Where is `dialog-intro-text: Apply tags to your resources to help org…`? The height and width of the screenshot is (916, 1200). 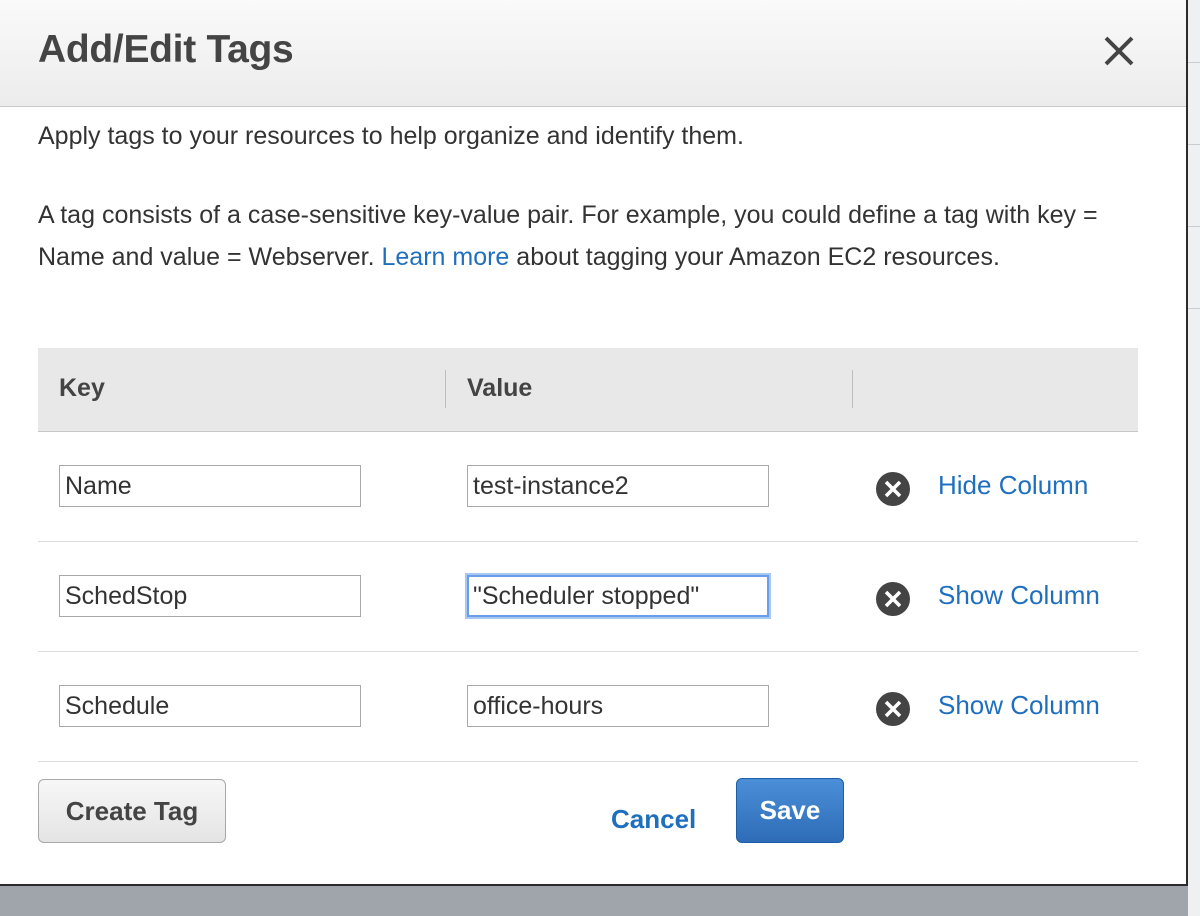
dialog-intro-text: Apply tags to your resources to help org… is located at coordinates (391, 136).